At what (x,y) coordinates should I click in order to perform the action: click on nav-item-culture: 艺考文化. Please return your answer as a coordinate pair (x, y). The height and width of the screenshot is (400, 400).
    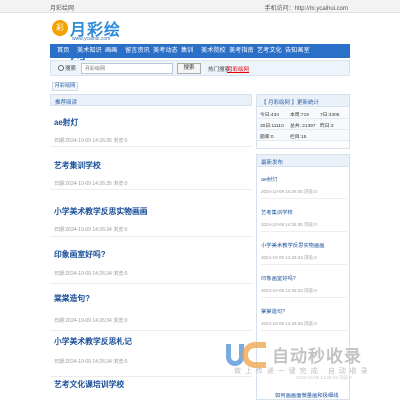
    Looking at the image, I should click on (269, 51).